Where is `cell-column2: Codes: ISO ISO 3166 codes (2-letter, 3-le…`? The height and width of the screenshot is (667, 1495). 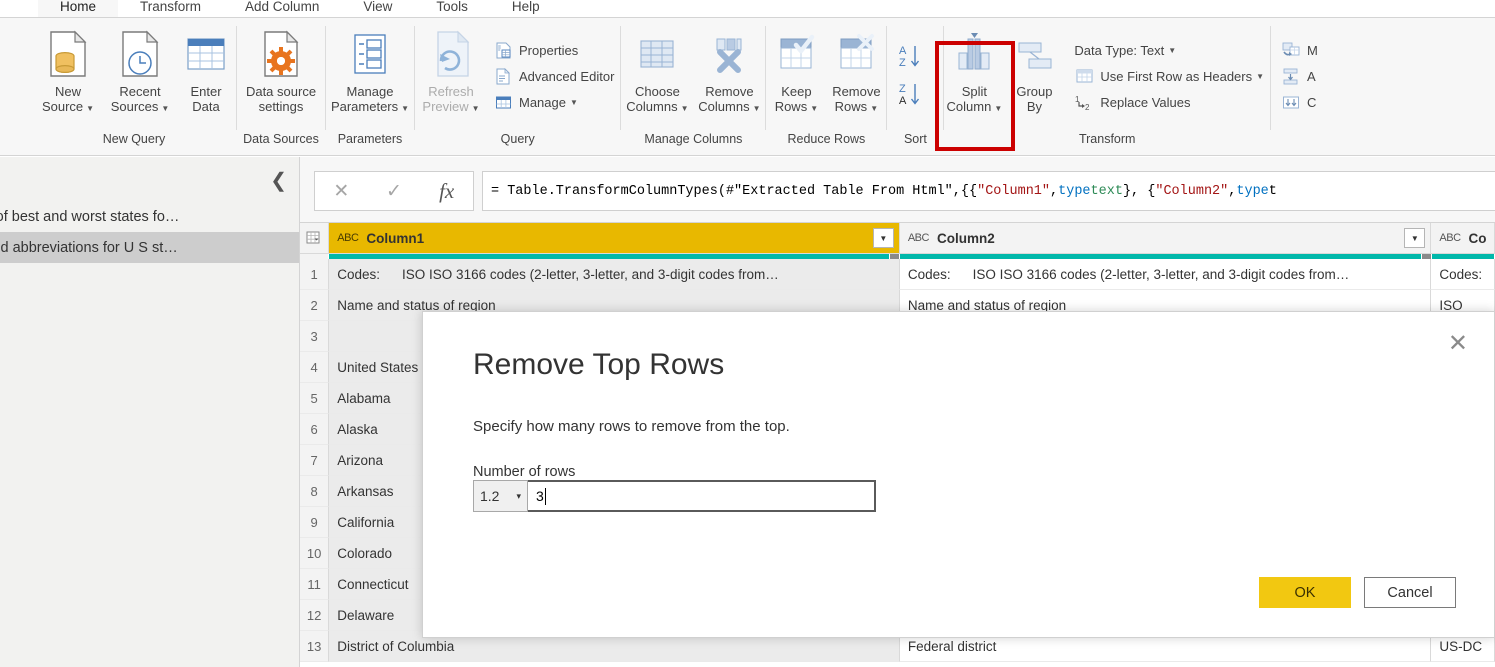 cell-column2: Codes: ISO ISO 3166 codes (2-letter, 3-le… is located at coordinates (1165, 274).